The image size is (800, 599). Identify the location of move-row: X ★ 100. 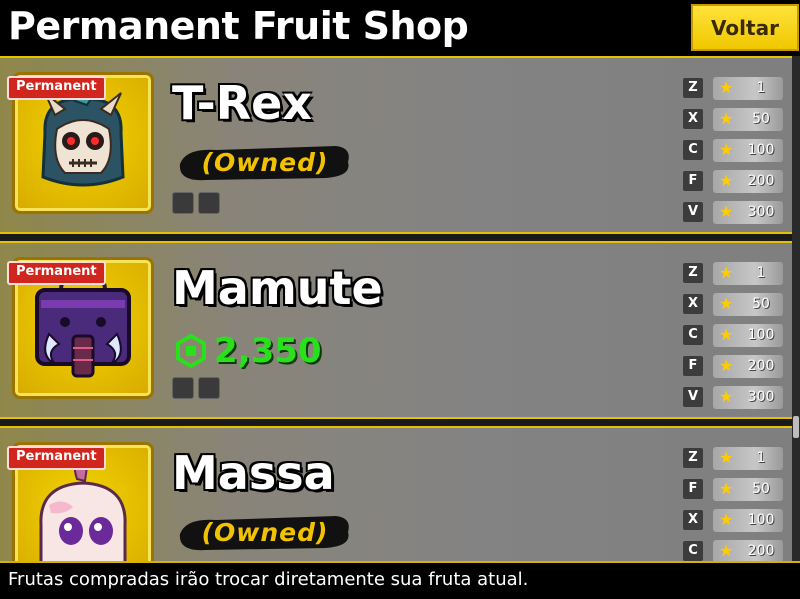
(733, 521).